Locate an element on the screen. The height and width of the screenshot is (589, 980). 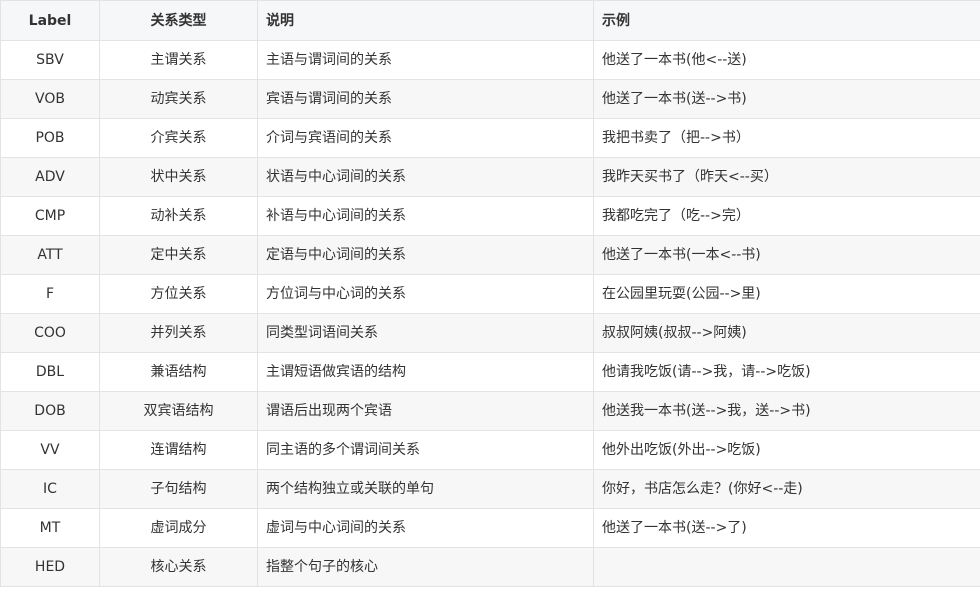
cell-description: 定语与中心词间的关系 is located at coordinates (425, 255).